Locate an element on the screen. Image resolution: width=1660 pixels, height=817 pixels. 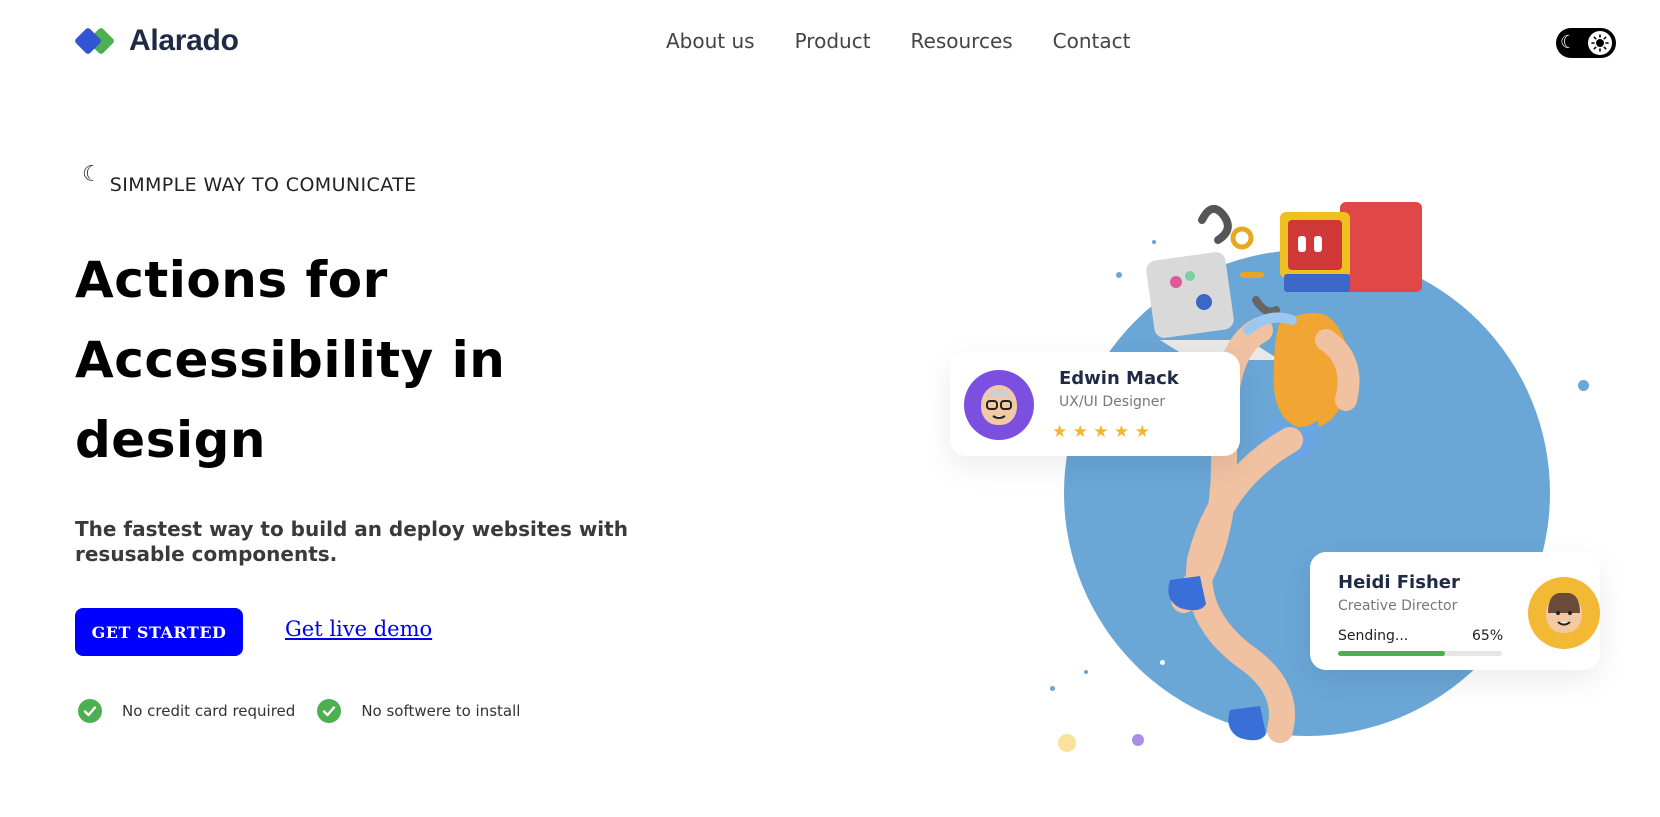
feature-item: No credit card required is located at coordinates (186, 711).